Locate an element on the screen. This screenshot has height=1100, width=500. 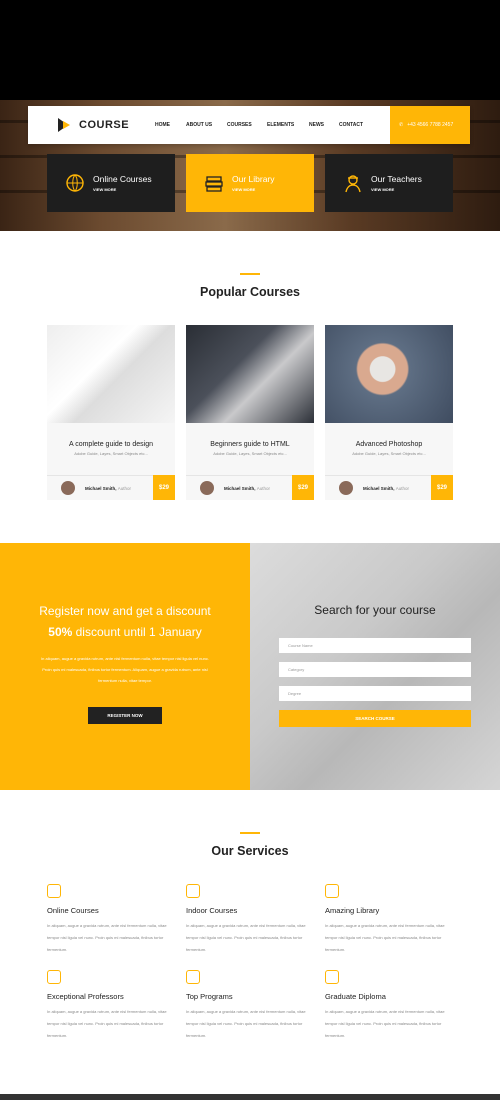
search-title: Search for your course is located at coordinates (375, 610).